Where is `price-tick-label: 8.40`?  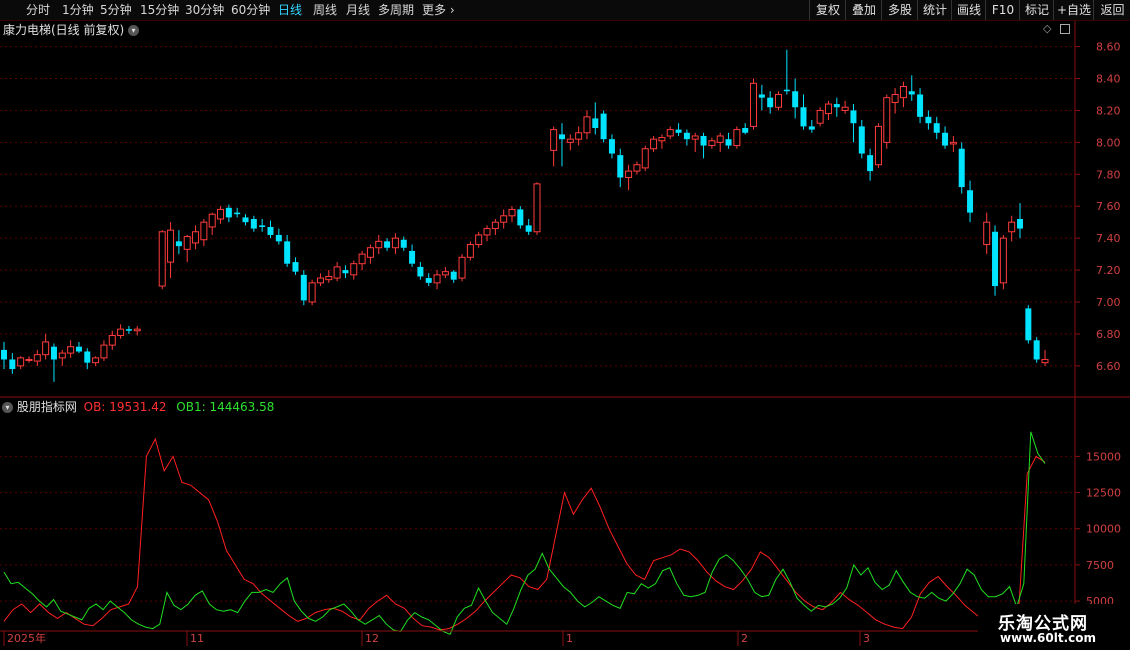 price-tick-label: 8.40 is located at coordinates (1108, 79).